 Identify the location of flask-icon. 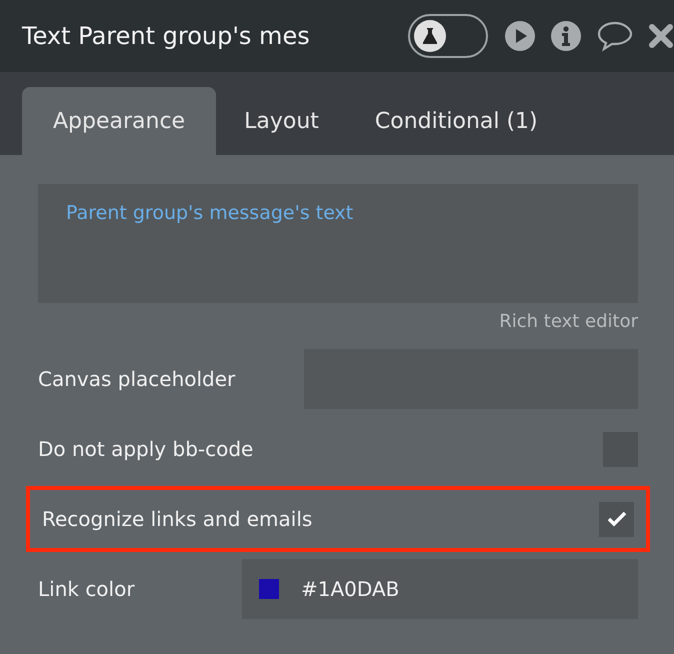
(430, 36).